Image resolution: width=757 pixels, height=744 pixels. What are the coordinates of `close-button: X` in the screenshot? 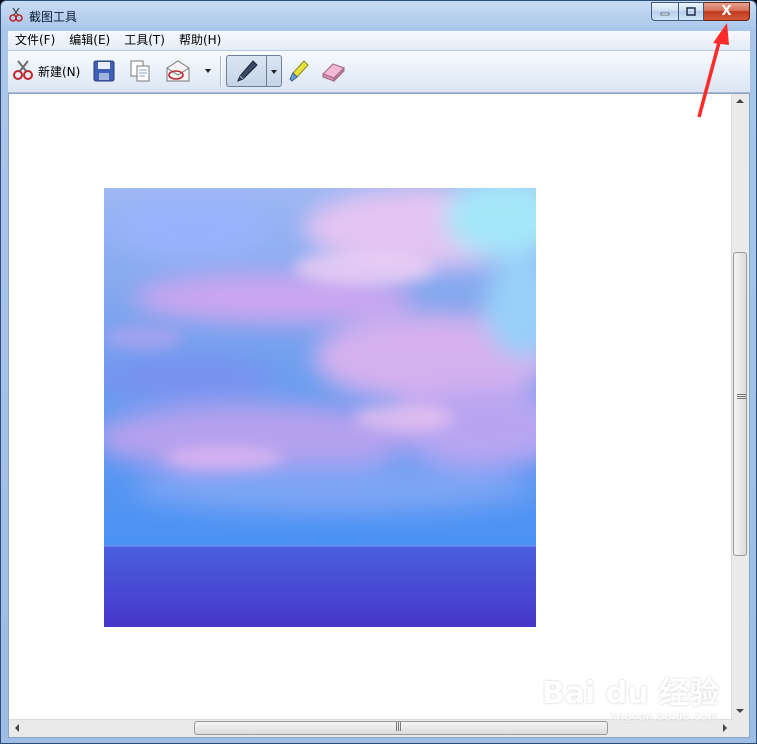 It's located at (727, 11).